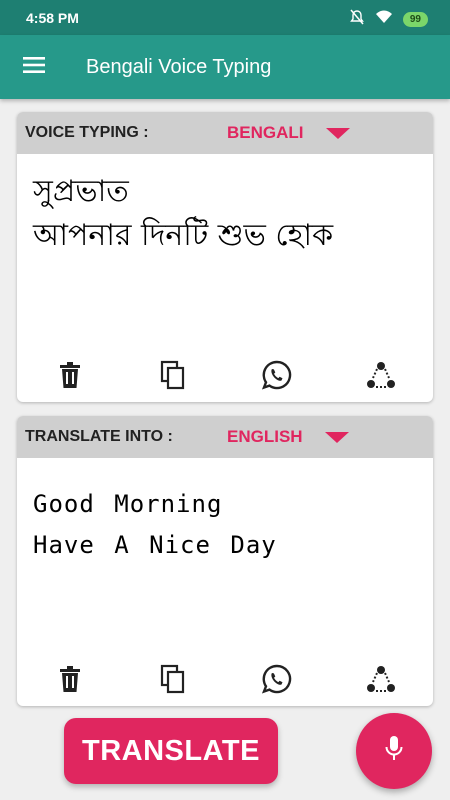 This screenshot has height=800, width=450. I want to click on voice-typing-header: VOICE TYPING : BENGALI, so click(225, 133).